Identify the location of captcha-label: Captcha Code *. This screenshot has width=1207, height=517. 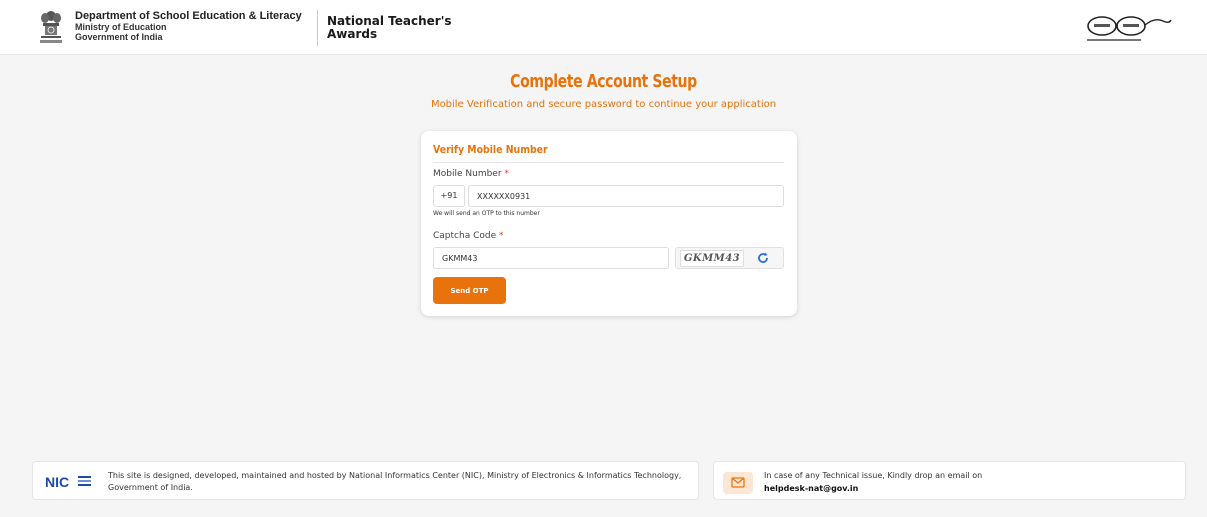
(468, 236).